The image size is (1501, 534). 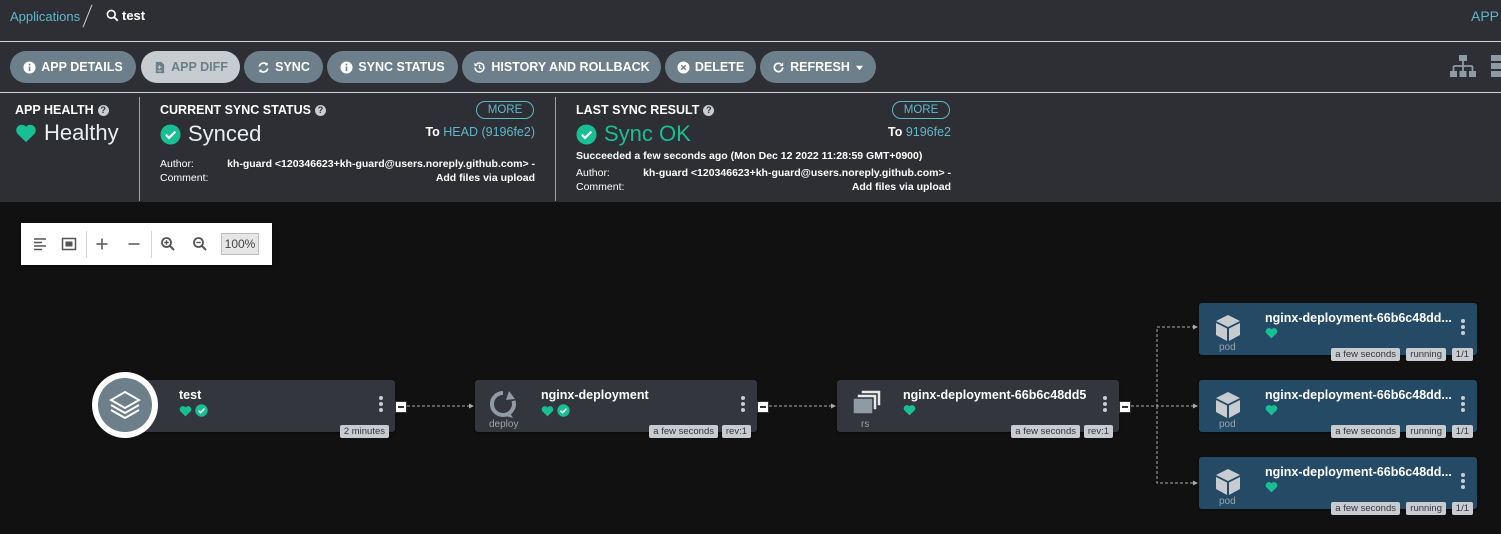 I want to click on sync-button: SYNC, so click(x=283, y=67).